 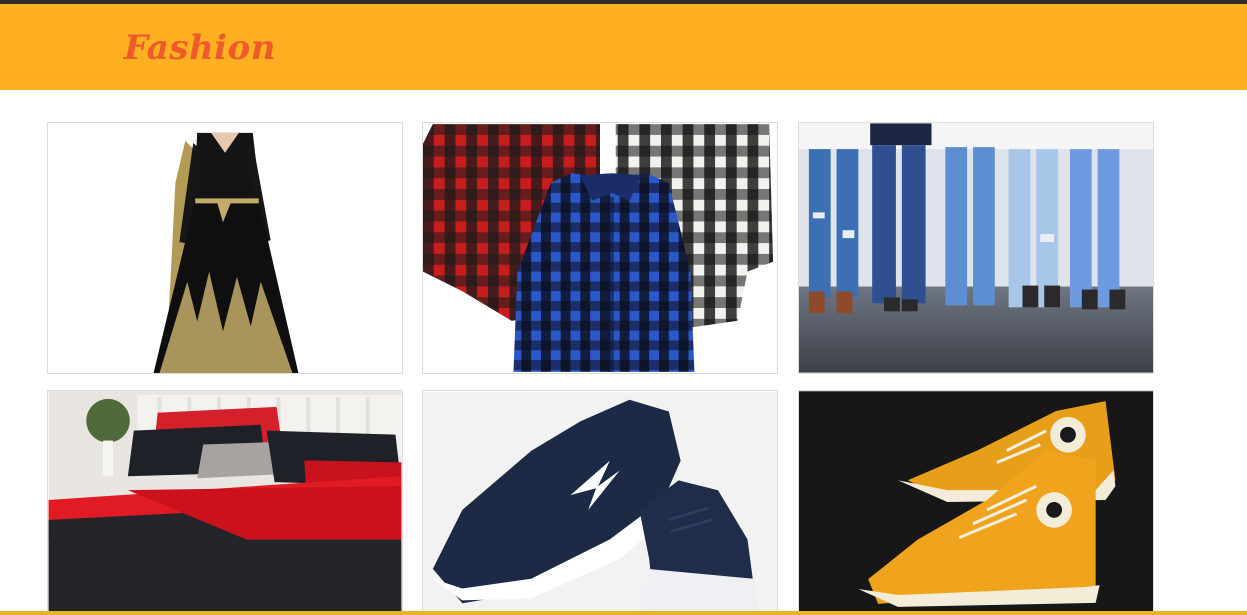 I want to click on converse-image, so click(x=976, y=502).